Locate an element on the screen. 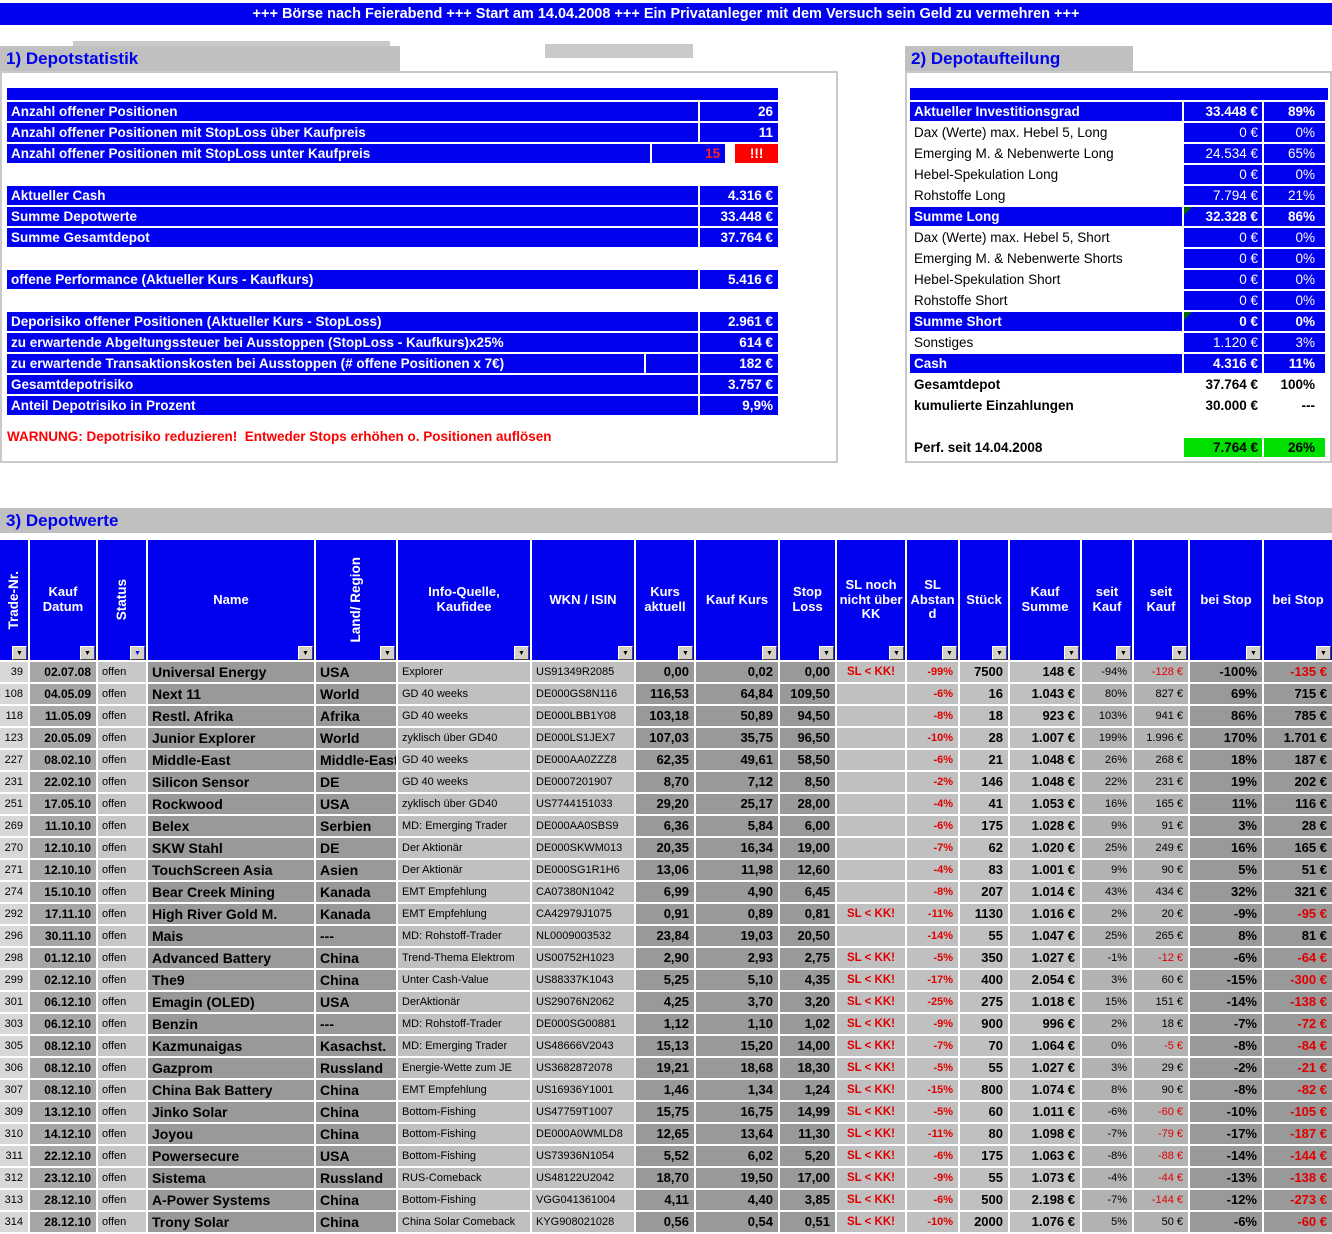 This screenshot has height=1234, width=1332. statistic-label: Anzahl offener Positionen is located at coordinates (352, 111).